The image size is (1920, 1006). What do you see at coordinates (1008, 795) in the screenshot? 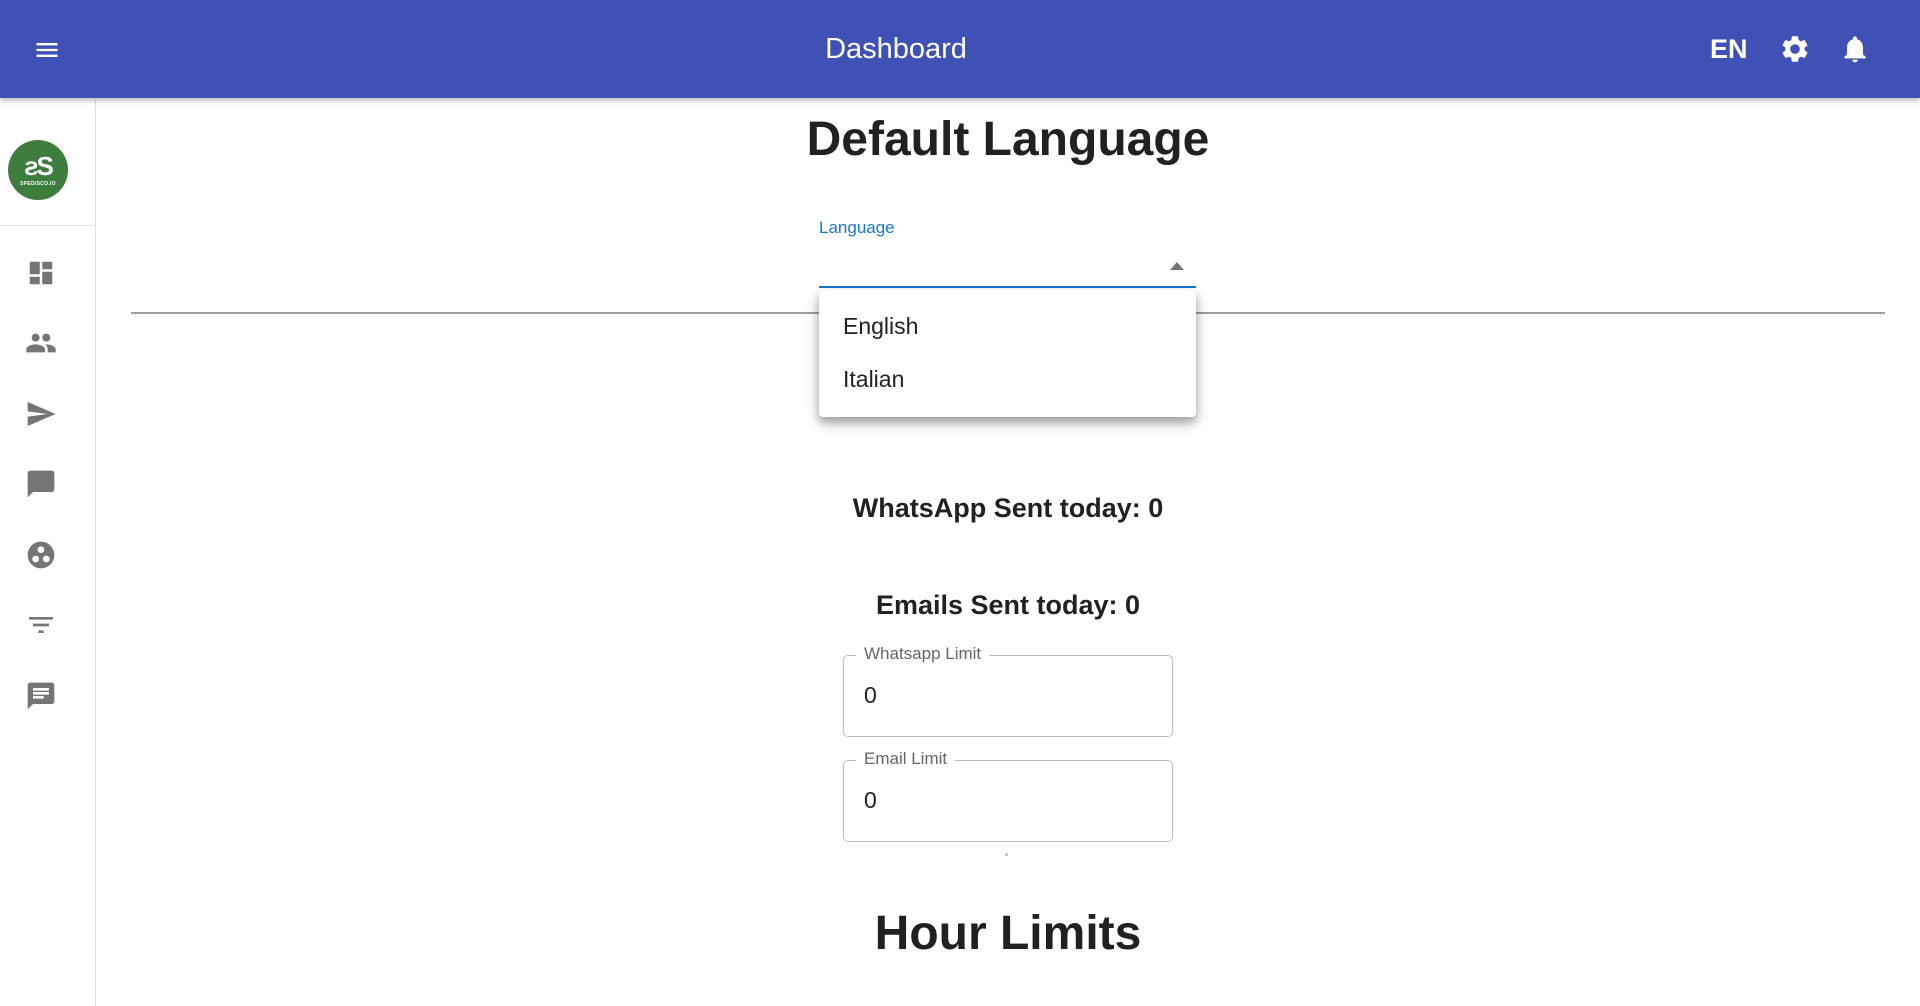
I see `email-limit-field: Email Limit 0` at bounding box center [1008, 795].